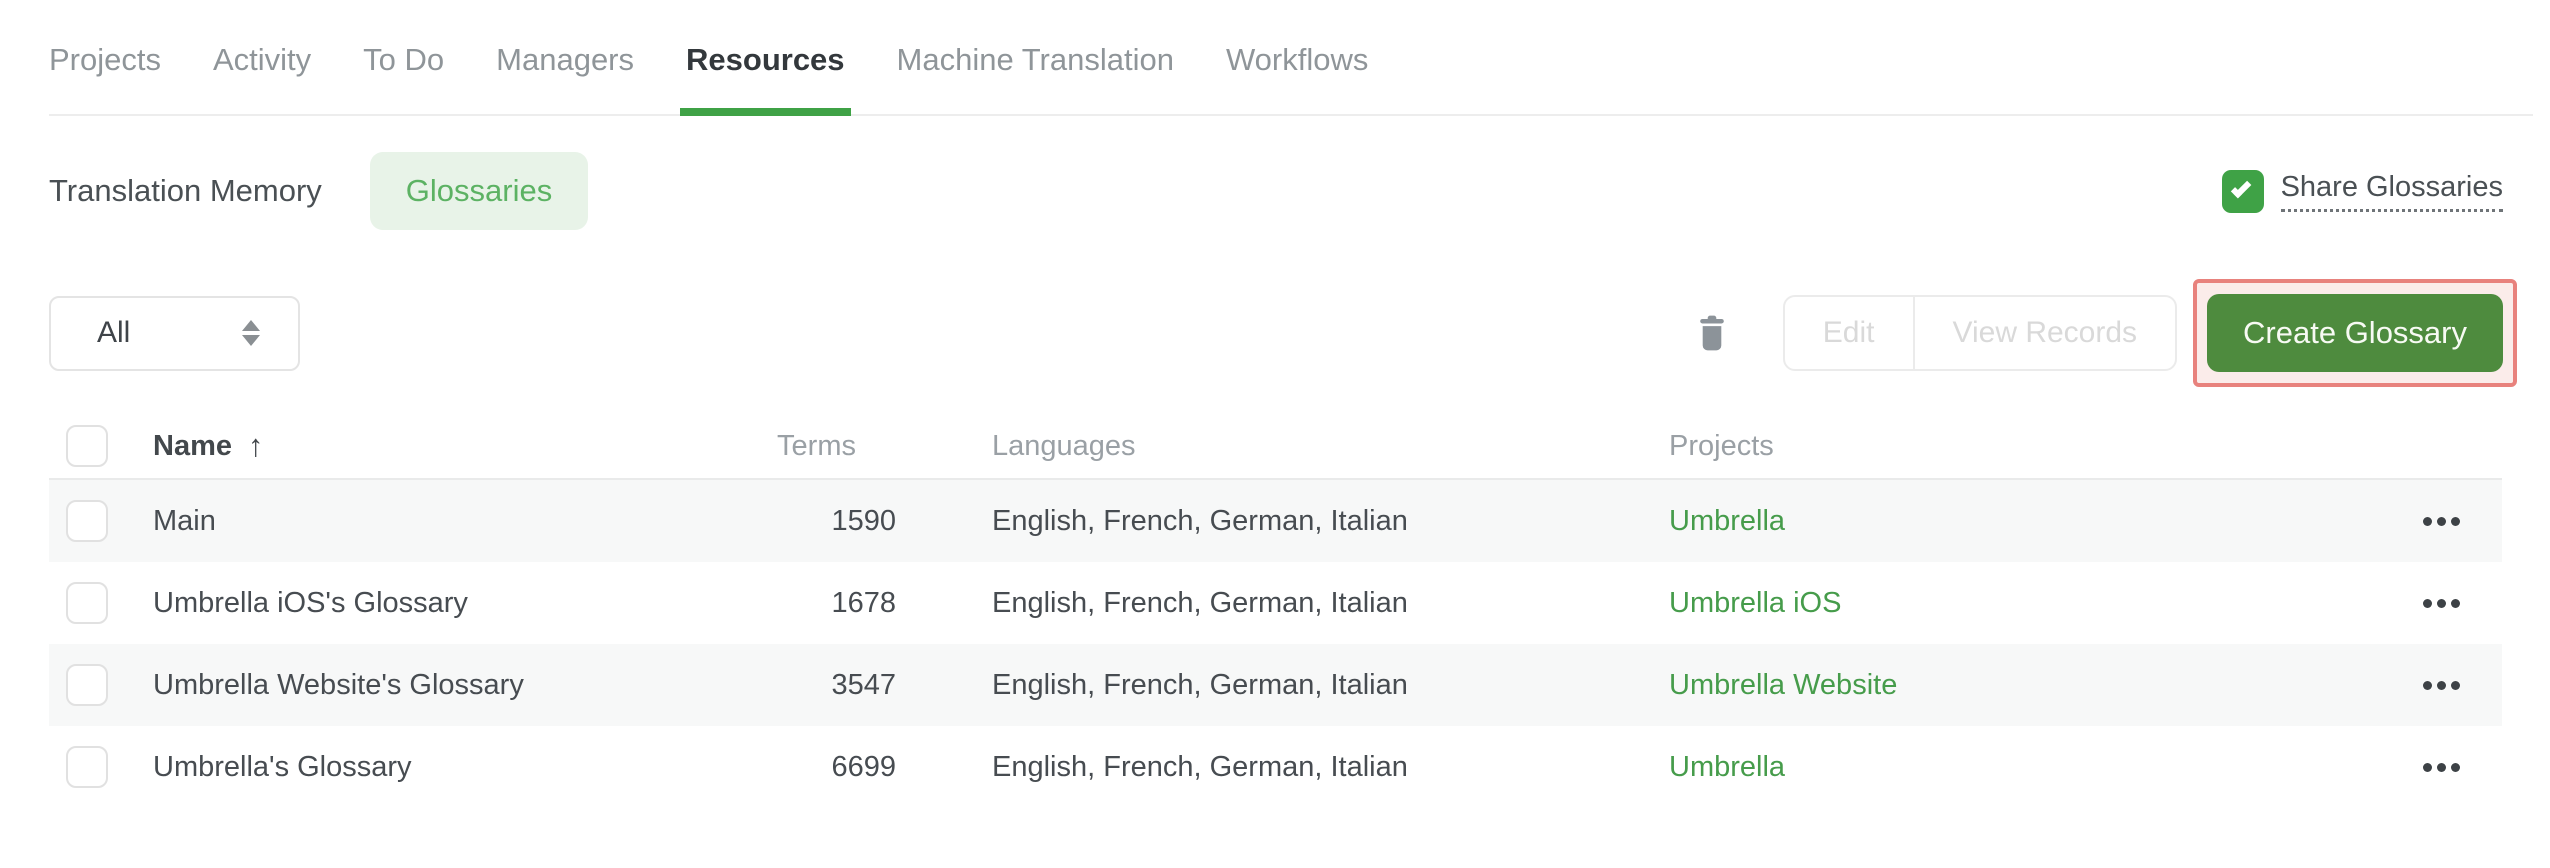  I want to click on tab-resources: Resources, so click(765, 79).